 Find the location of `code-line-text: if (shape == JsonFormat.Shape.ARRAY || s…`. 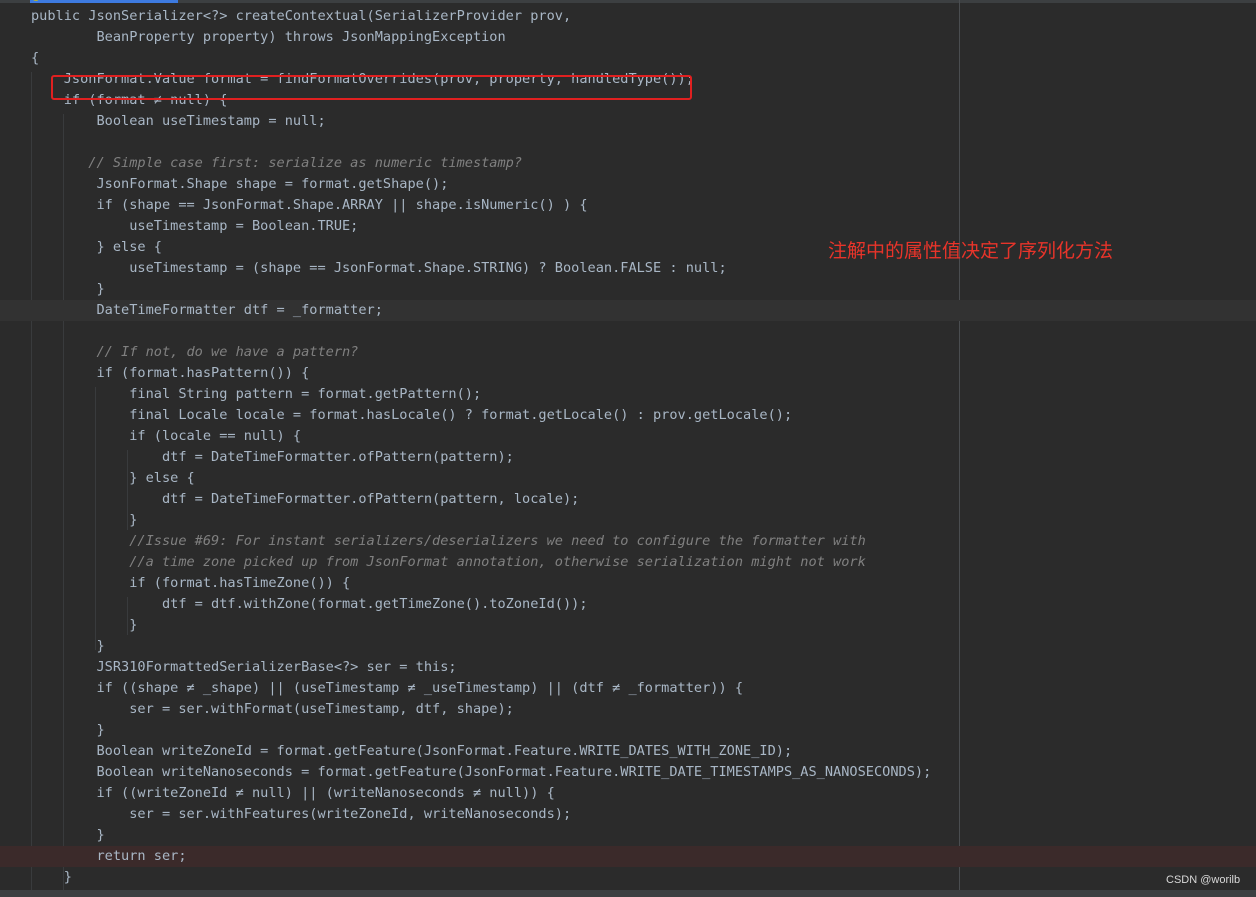

code-line-text: if (shape == JsonFormat.Shape.ARRAY || s… is located at coordinates (309, 205).